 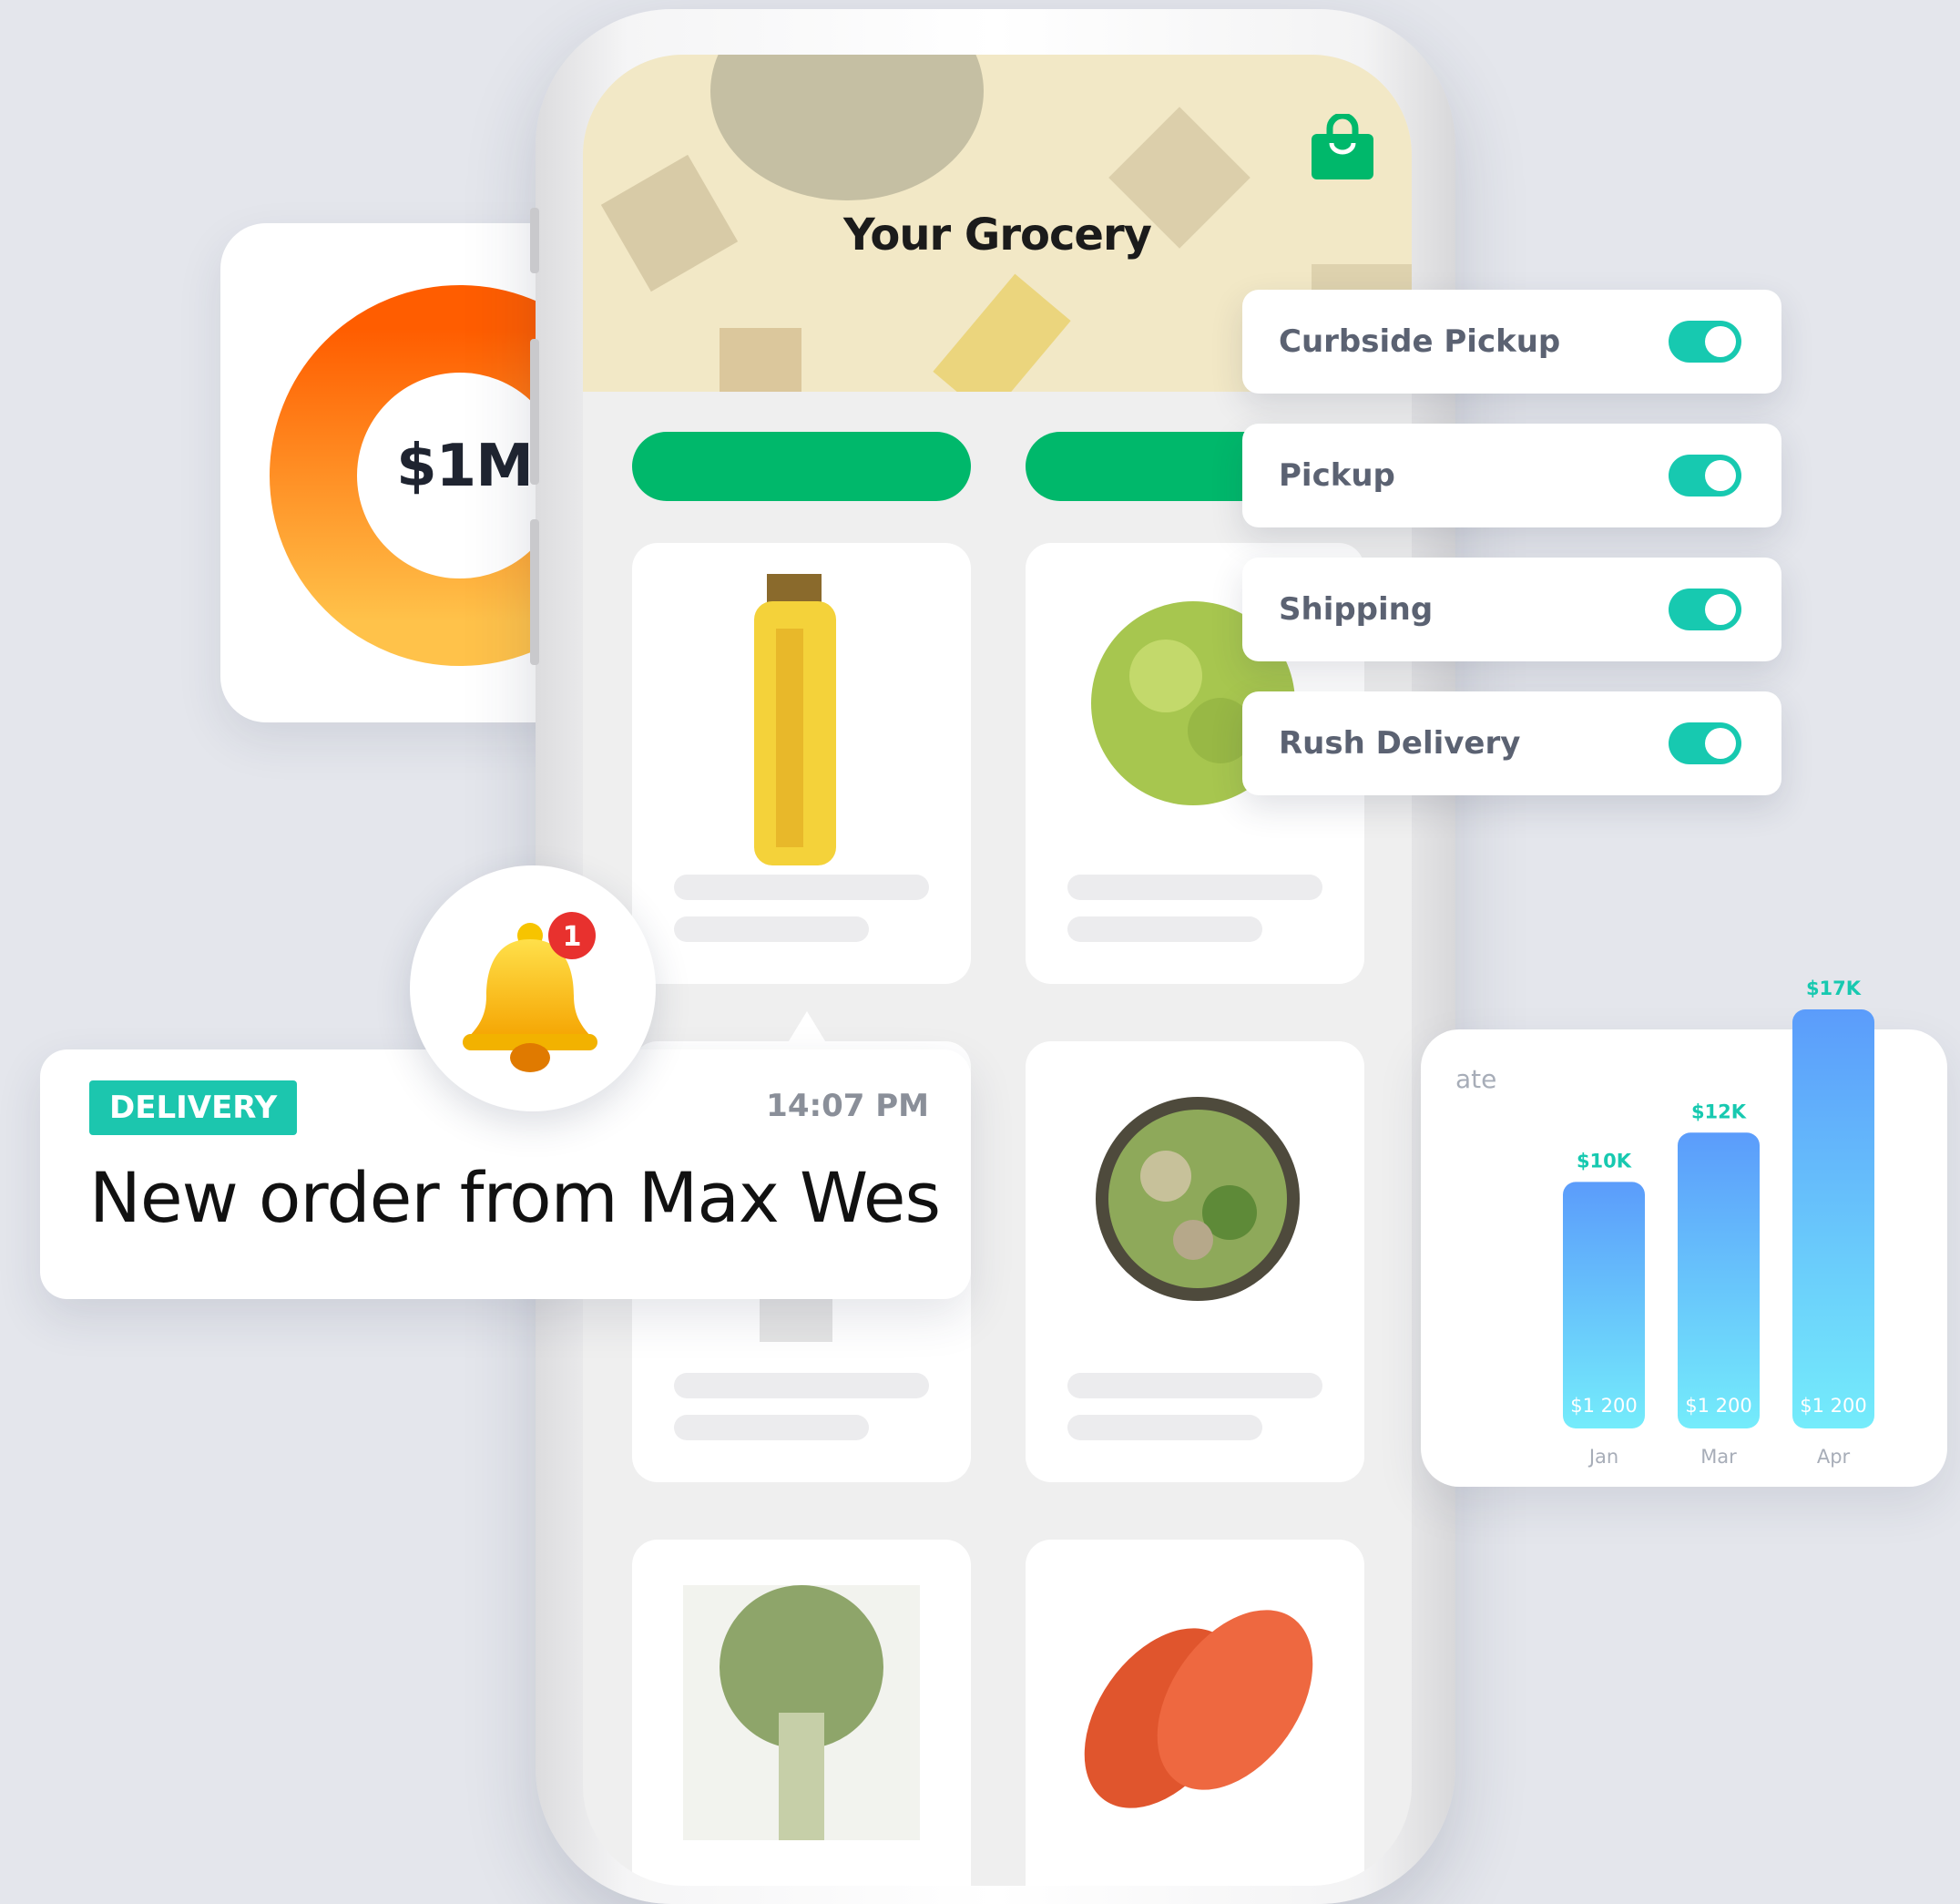 I want to click on phone-volume-up-button, so click(x=534, y=412).